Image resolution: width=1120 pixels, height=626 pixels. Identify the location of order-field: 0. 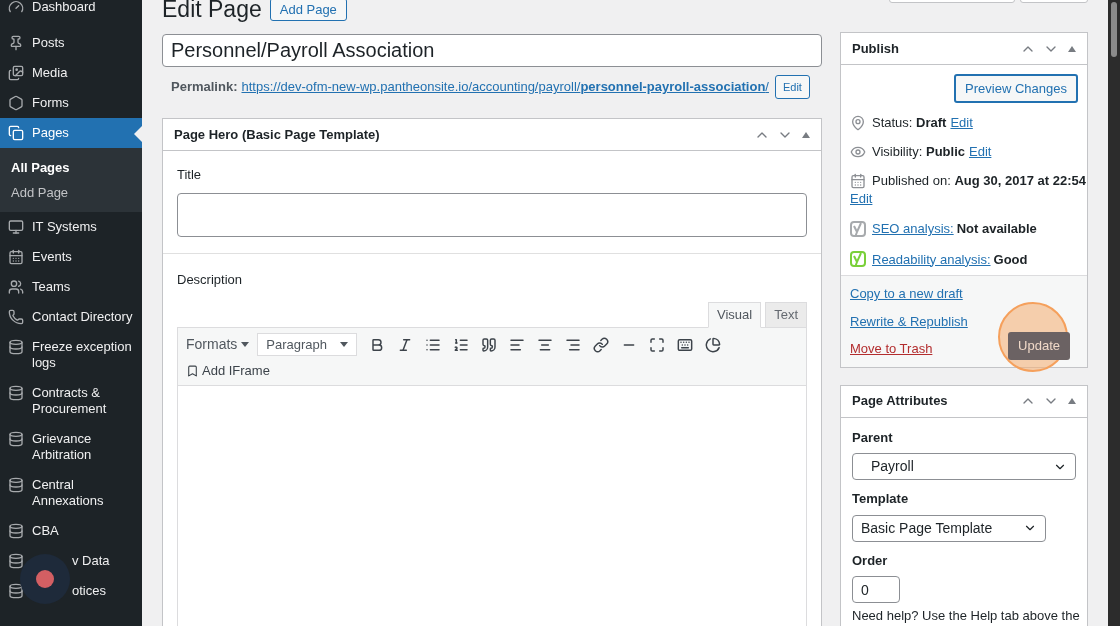
(876, 589).